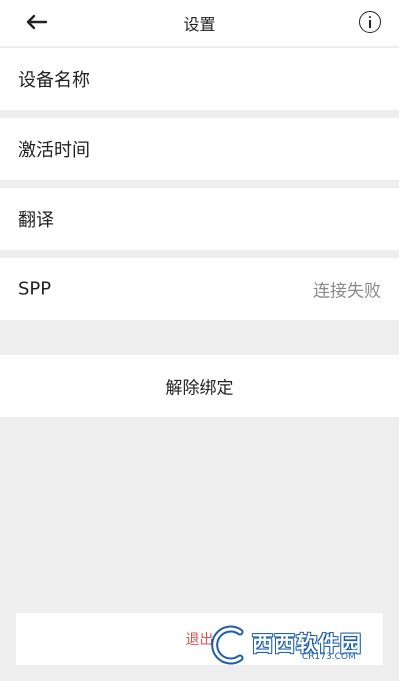  What do you see at coordinates (36, 220) in the screenshot?
I see `settings-row-label: 翻译` at bounding box center [36, 220].